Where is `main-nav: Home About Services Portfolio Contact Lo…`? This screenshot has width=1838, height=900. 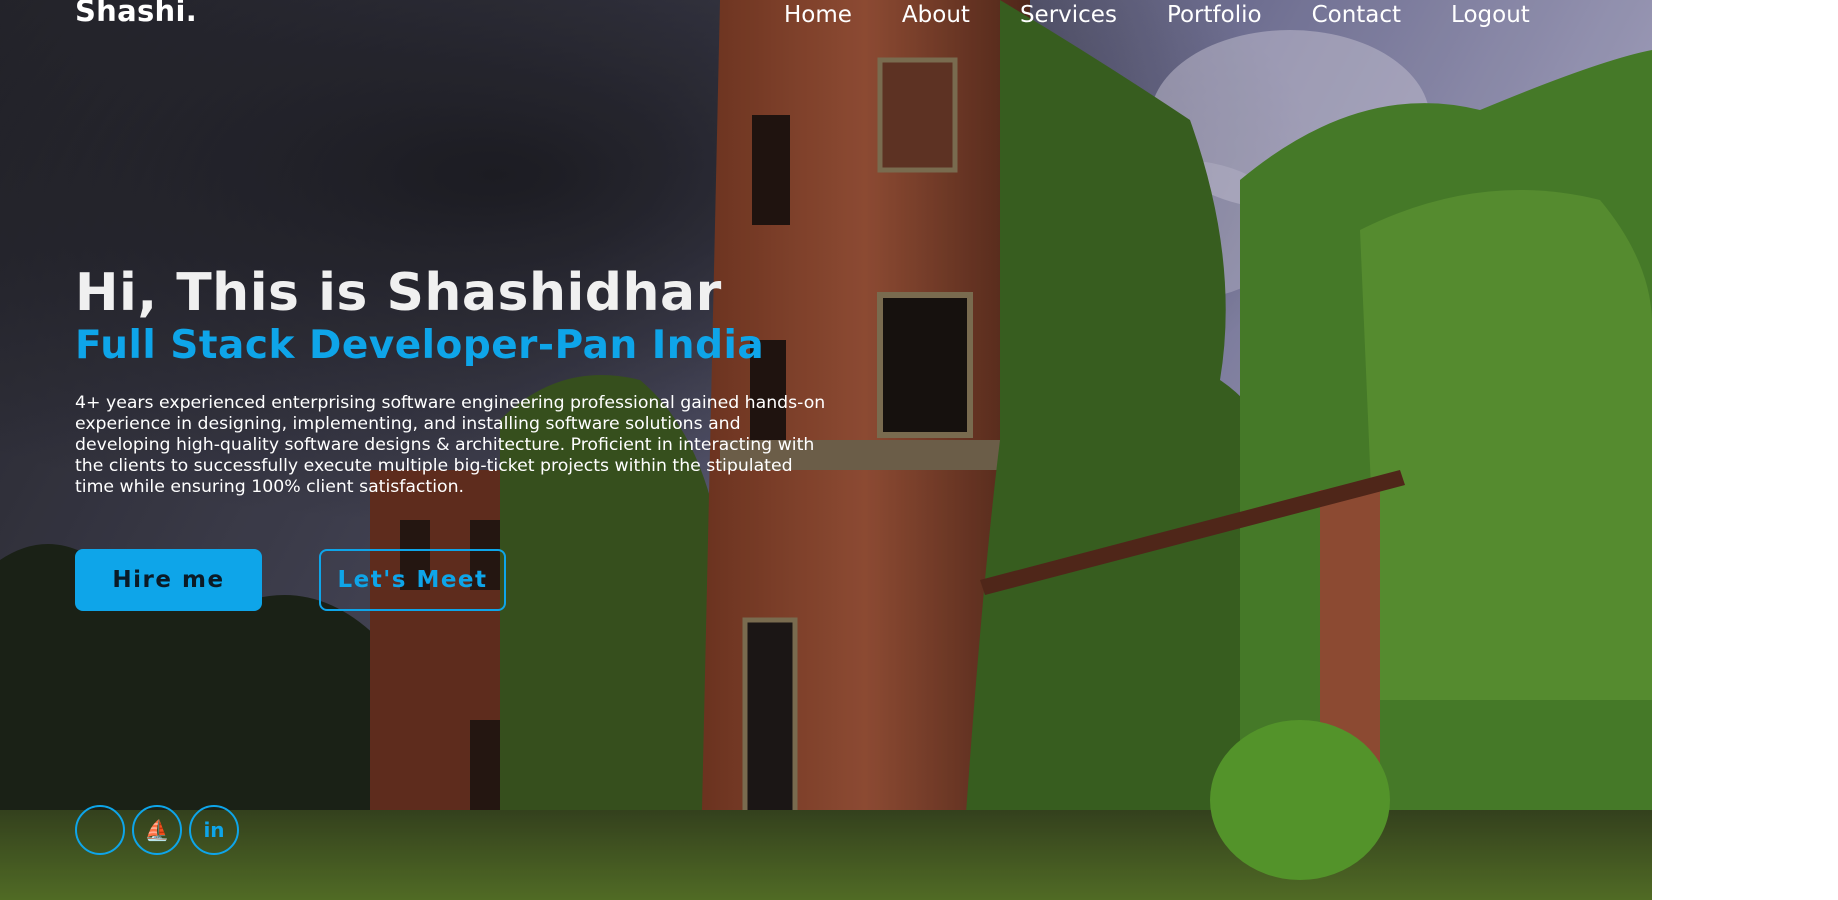
main-nav: Home About Services Portfolio Contact Lo… is located at coordinates (1169, 15).